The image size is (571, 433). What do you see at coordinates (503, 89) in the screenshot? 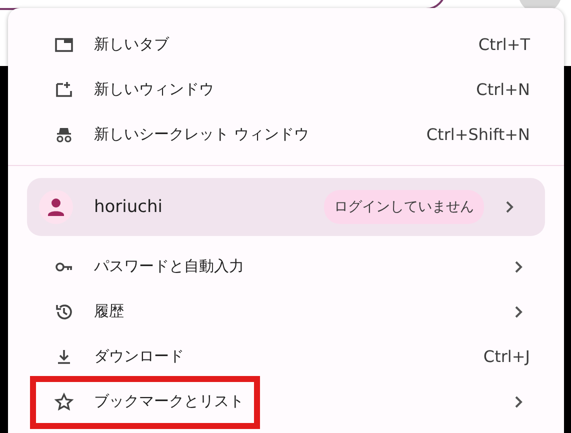
I see `shortcut-label: Ctrl+N` at bounding box center [503, 89].